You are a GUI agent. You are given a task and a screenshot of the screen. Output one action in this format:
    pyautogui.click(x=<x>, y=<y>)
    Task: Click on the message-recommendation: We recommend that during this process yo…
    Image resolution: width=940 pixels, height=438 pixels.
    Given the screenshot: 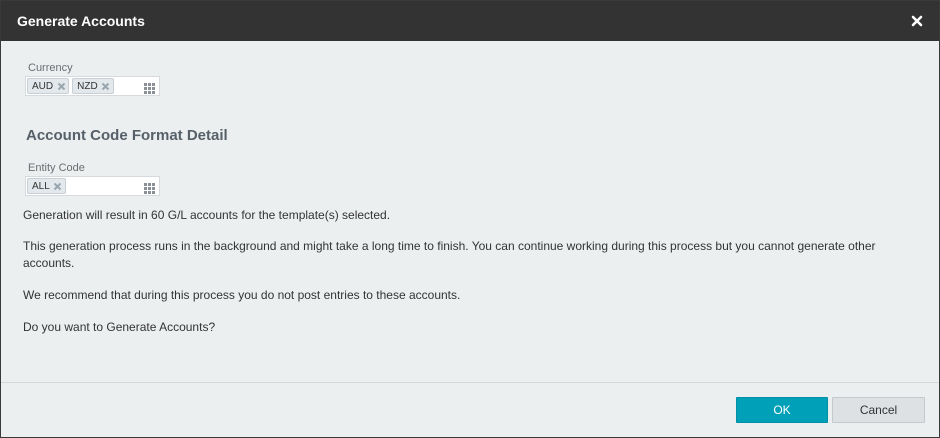 What is the action you would take?
    pyautogui.click(x=242, y=295)
    